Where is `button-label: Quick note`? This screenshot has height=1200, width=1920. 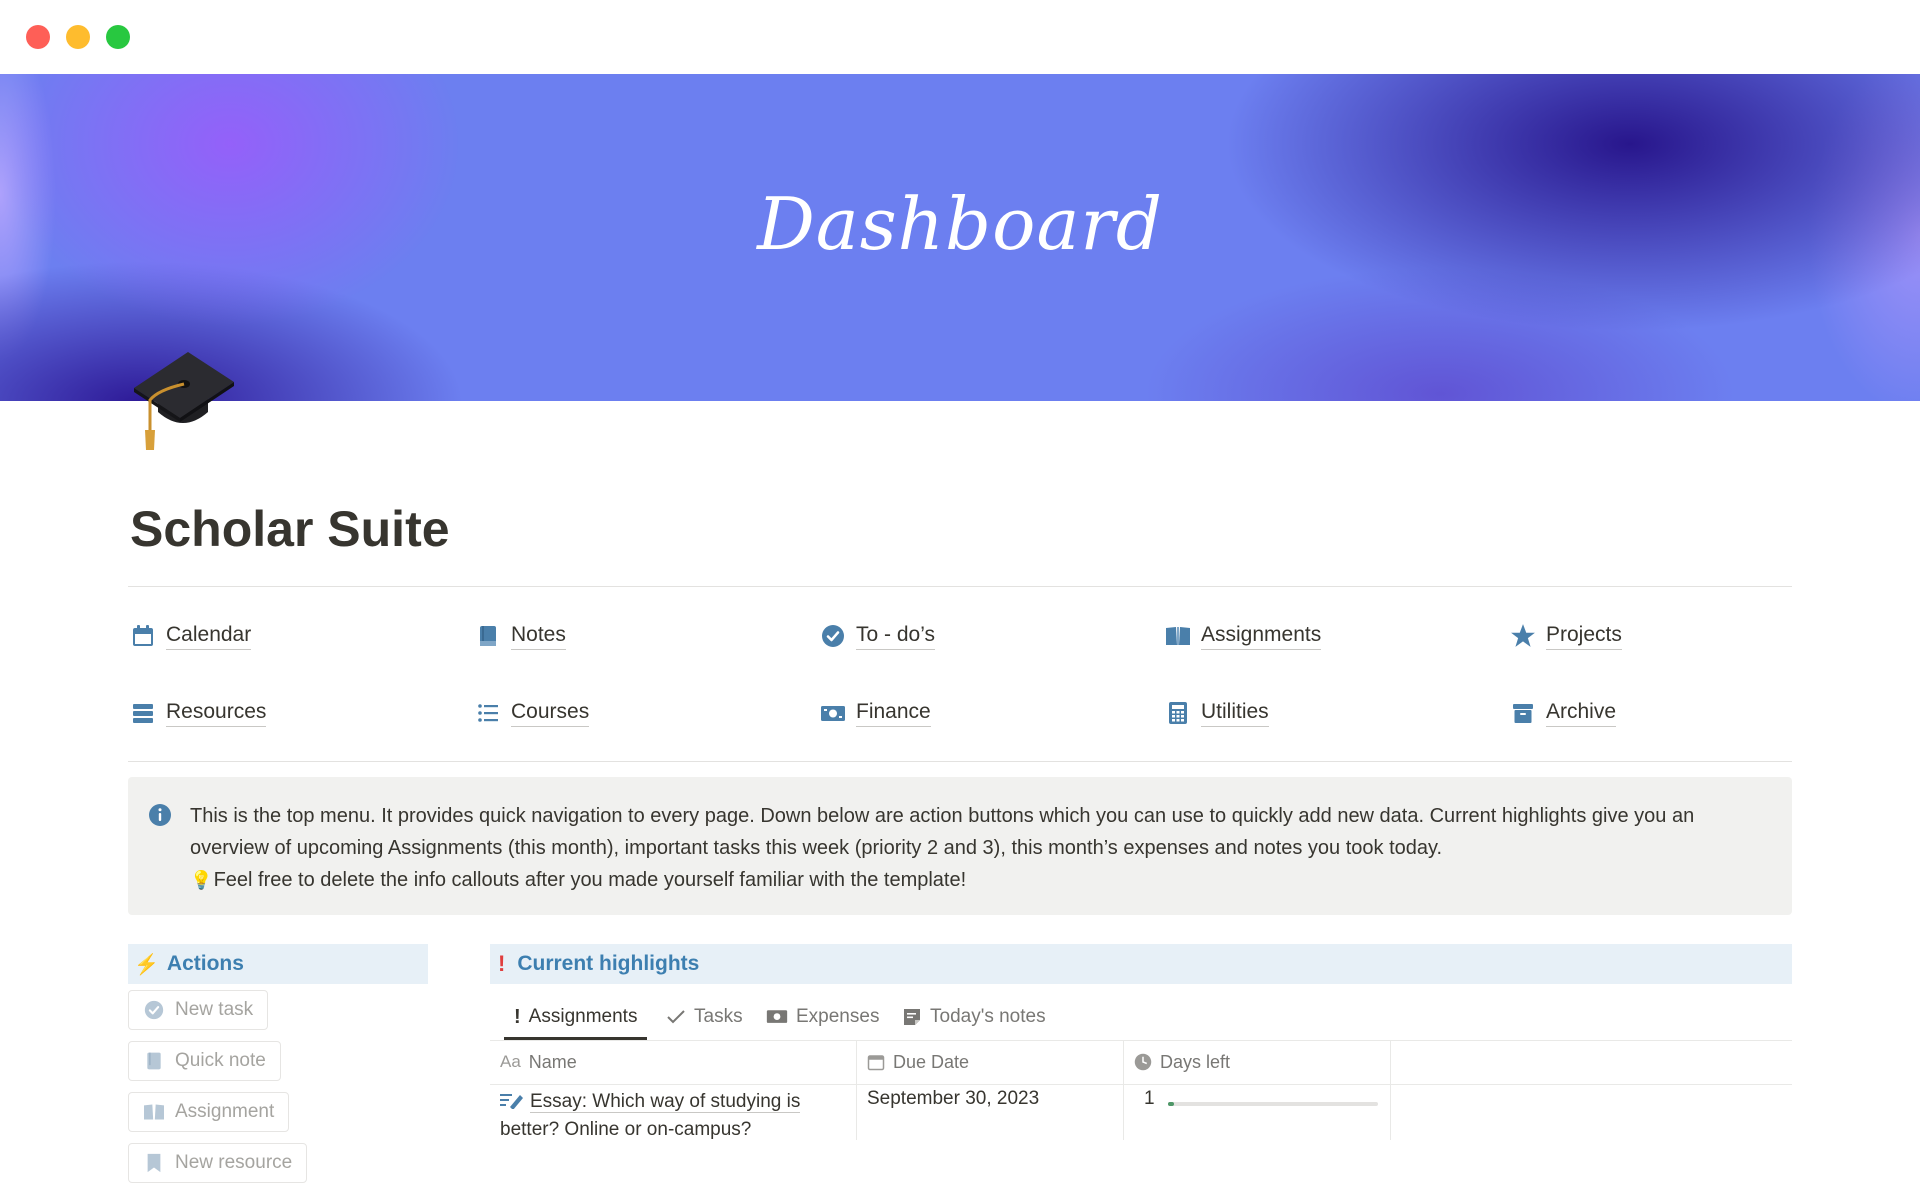 button-label: Quick note is located at coordinates (220, 1060).